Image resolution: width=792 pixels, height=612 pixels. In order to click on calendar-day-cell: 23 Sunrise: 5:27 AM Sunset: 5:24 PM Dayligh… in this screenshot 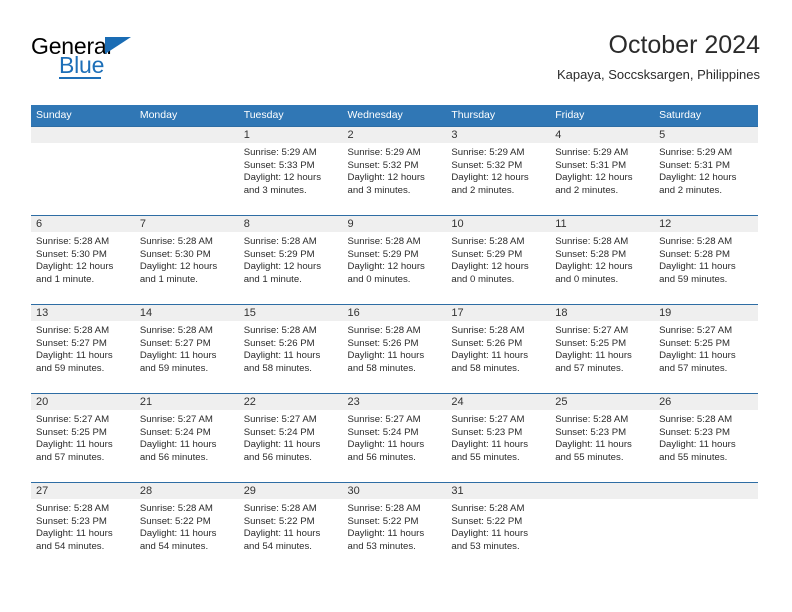, I will do `click(394, 438)`.